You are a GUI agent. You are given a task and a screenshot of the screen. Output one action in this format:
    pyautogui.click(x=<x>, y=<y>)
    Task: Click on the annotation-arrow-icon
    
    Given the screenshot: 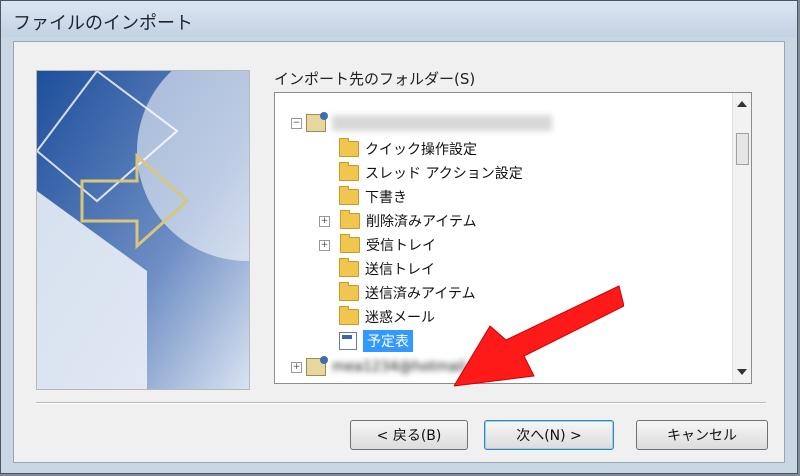 What is the action you would take?
    pyautogui.click(x=539, y=336)
    